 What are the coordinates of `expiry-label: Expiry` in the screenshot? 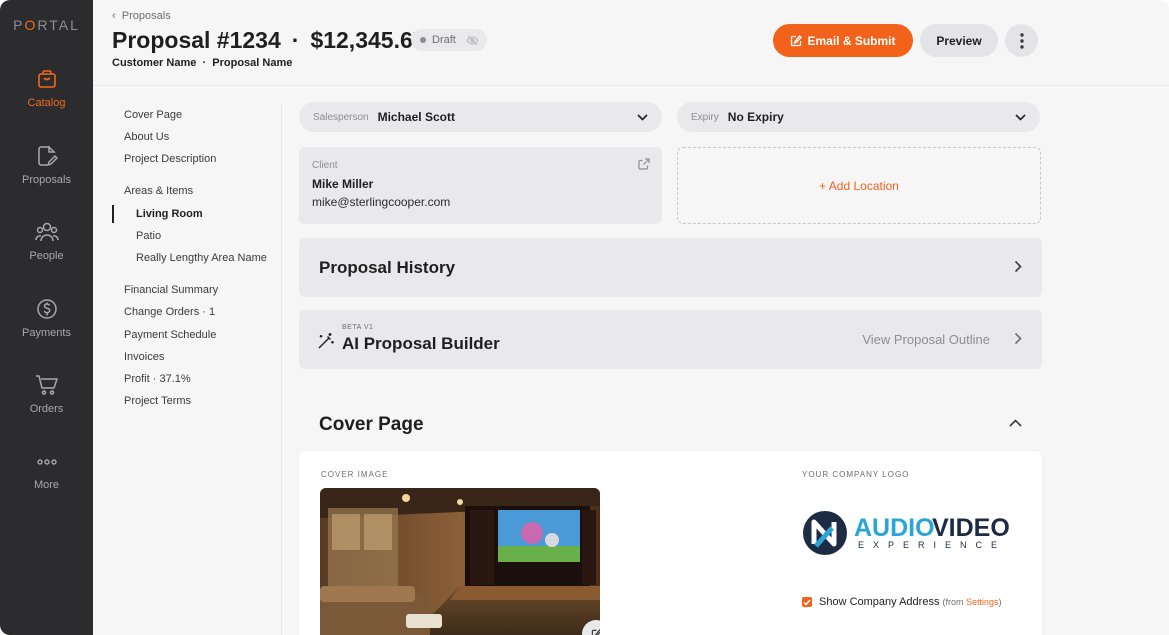 It's located at (705, 117).